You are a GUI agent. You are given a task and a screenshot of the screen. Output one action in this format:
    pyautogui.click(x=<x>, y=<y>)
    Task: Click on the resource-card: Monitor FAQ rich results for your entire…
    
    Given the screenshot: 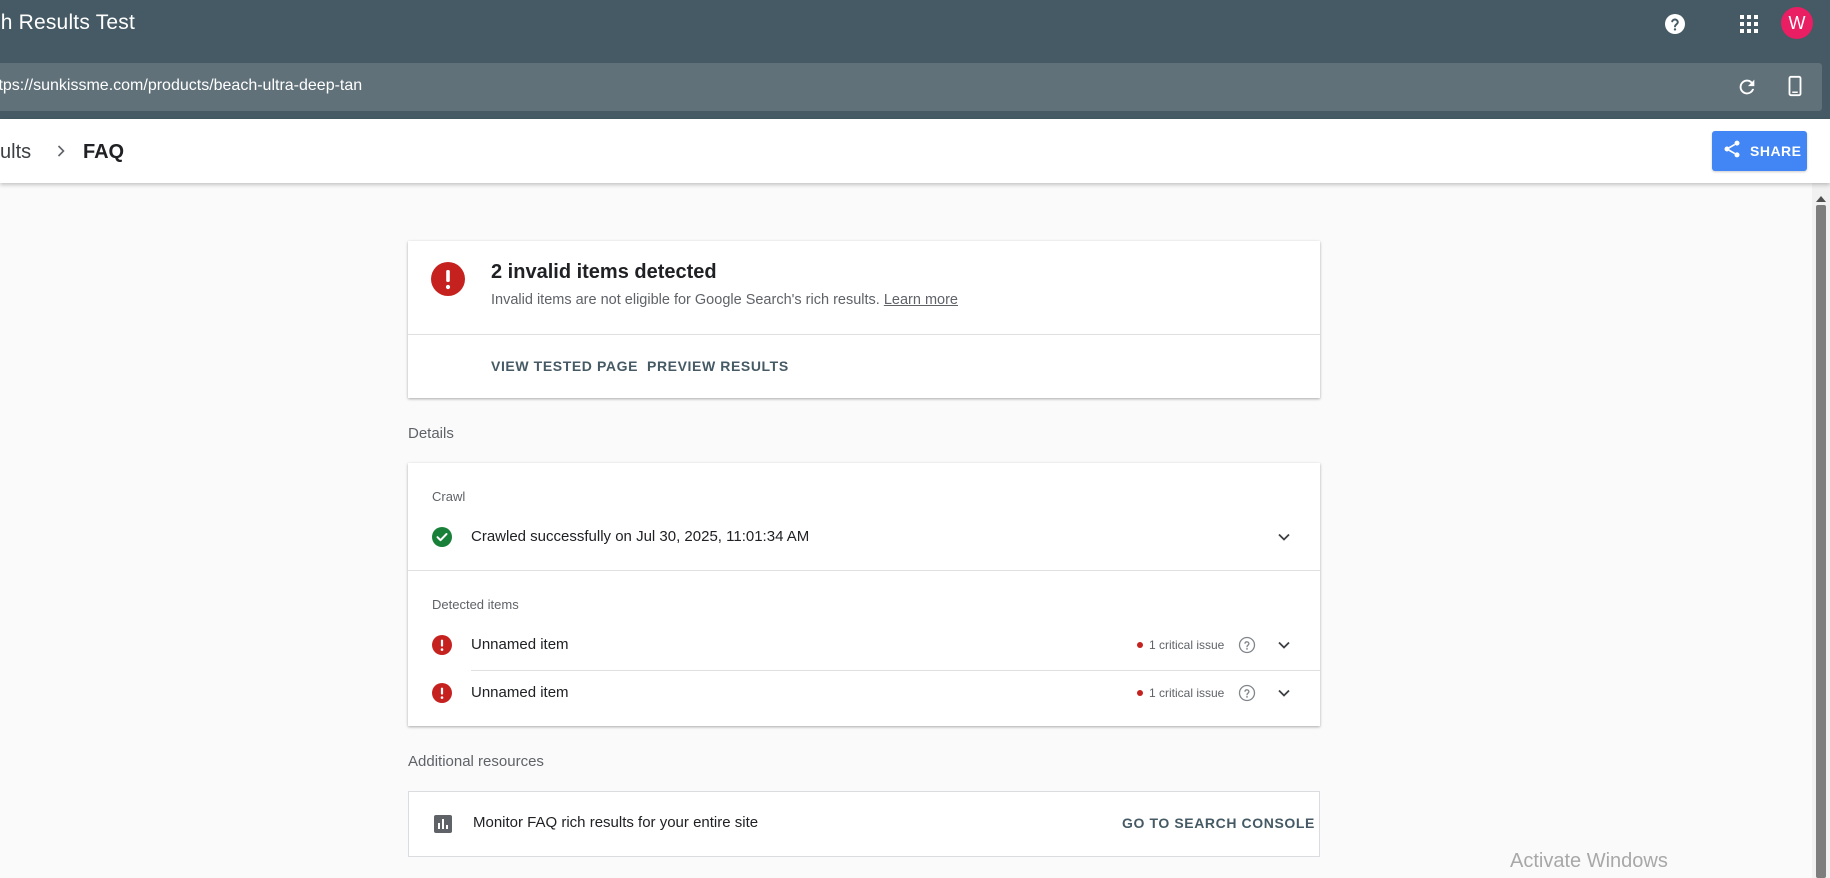 What is the action you would take?
    pyautogui.click(x=864, y=824)
    